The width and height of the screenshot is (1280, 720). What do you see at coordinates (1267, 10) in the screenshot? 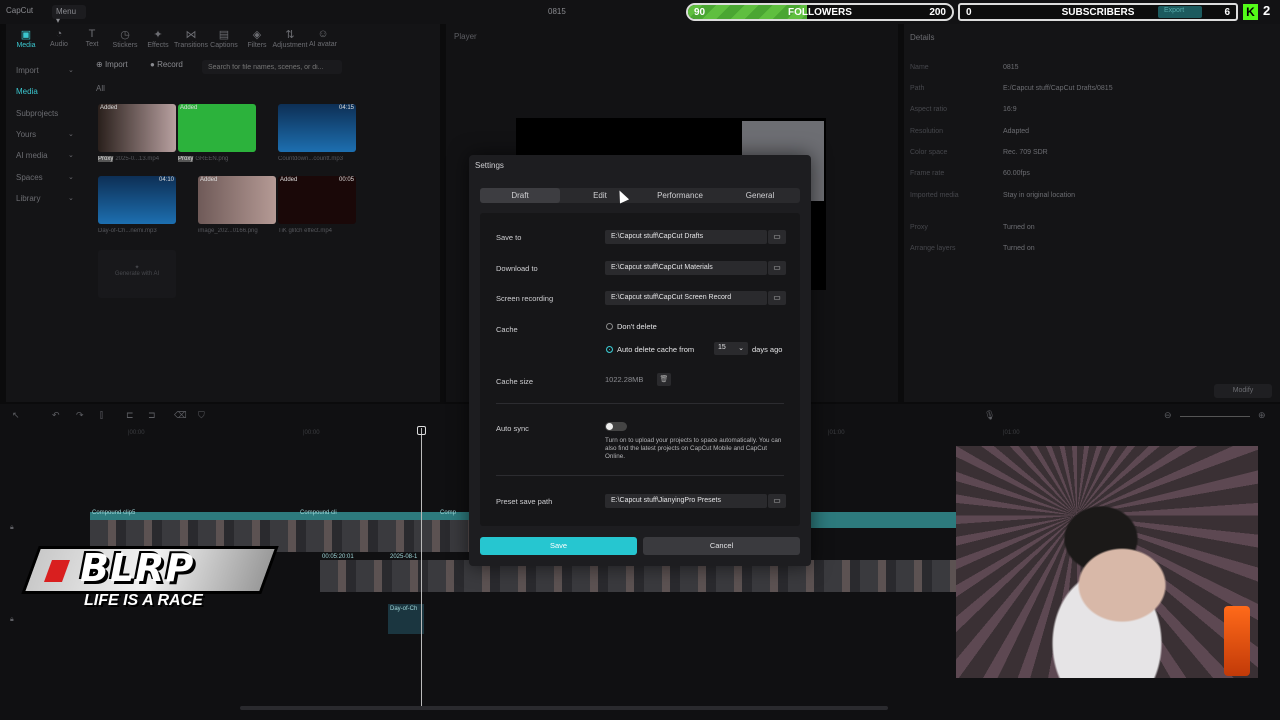
I see `kick-viewer-count: 2` at bounding box center [1267, 10].